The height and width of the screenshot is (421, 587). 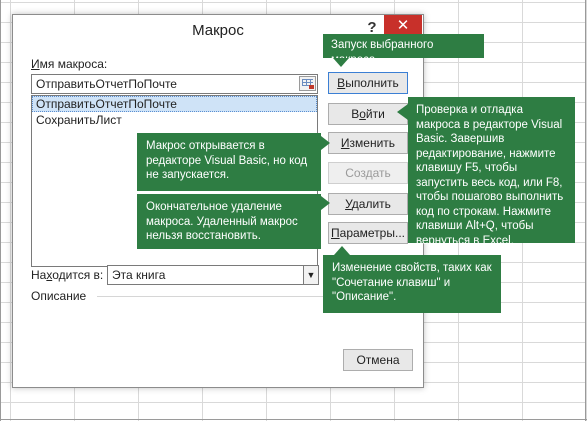 I want to click on callout-delete-pointer, so click(x=325, y=203).